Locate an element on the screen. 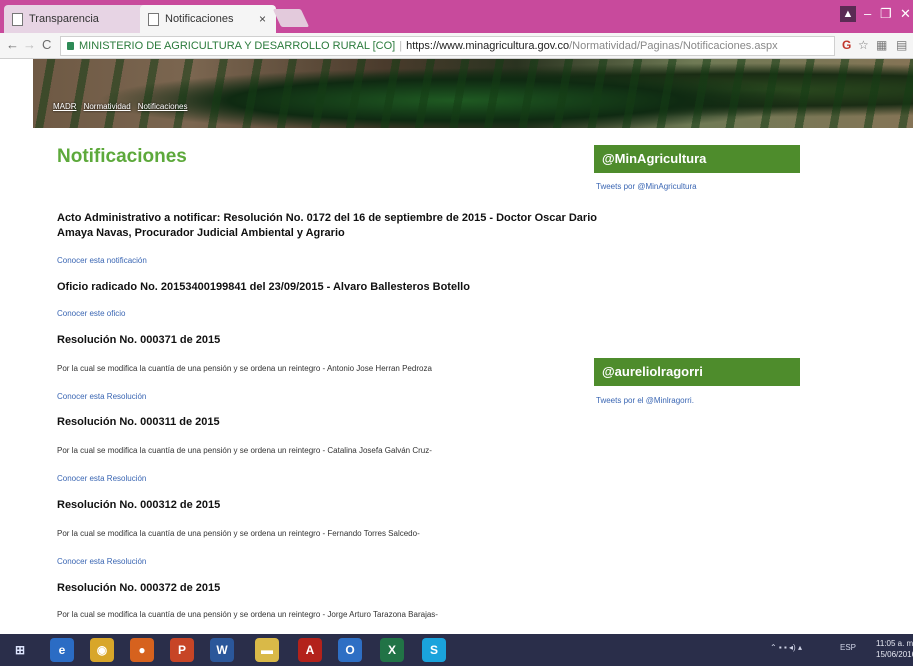  twitter-box-minagricultura: @MinAgricultura is located at coordinates (697, 159).